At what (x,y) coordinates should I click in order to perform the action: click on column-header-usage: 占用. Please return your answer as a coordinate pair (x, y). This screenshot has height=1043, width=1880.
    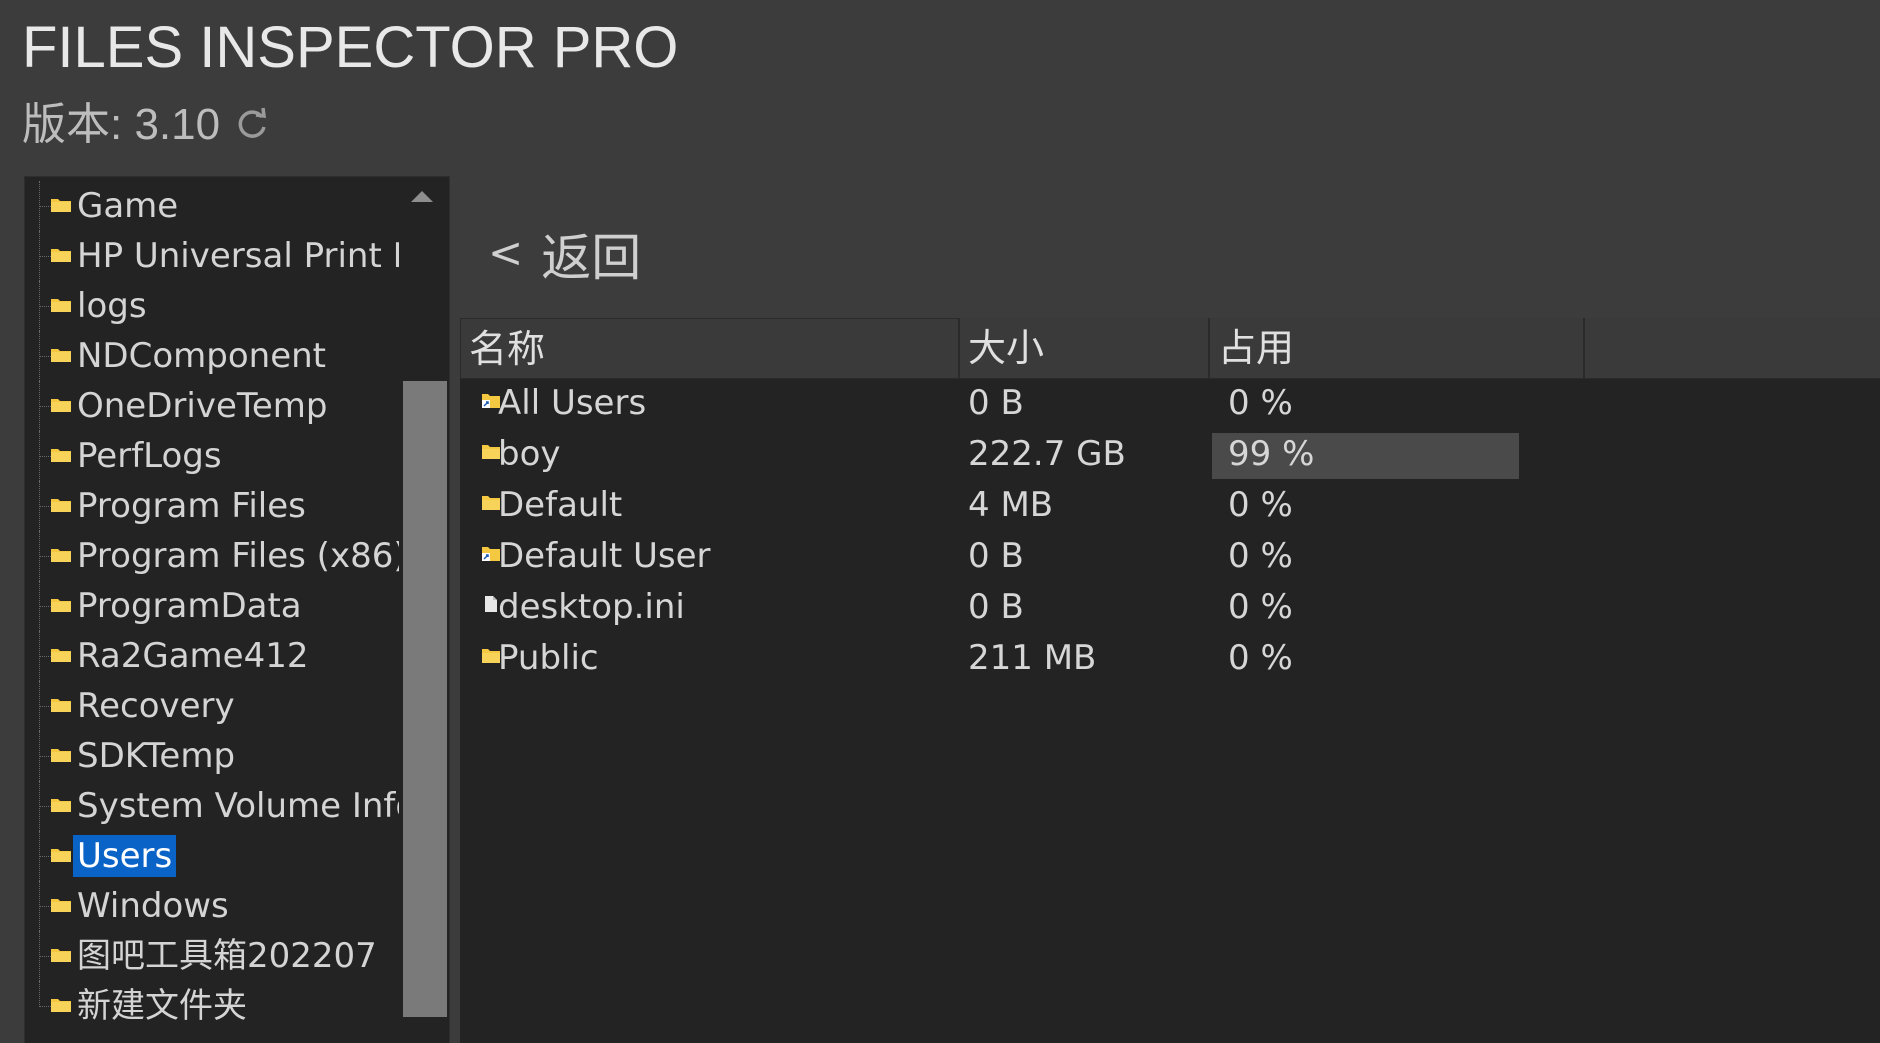
    Looking at the image, I should click on (1397, 348).